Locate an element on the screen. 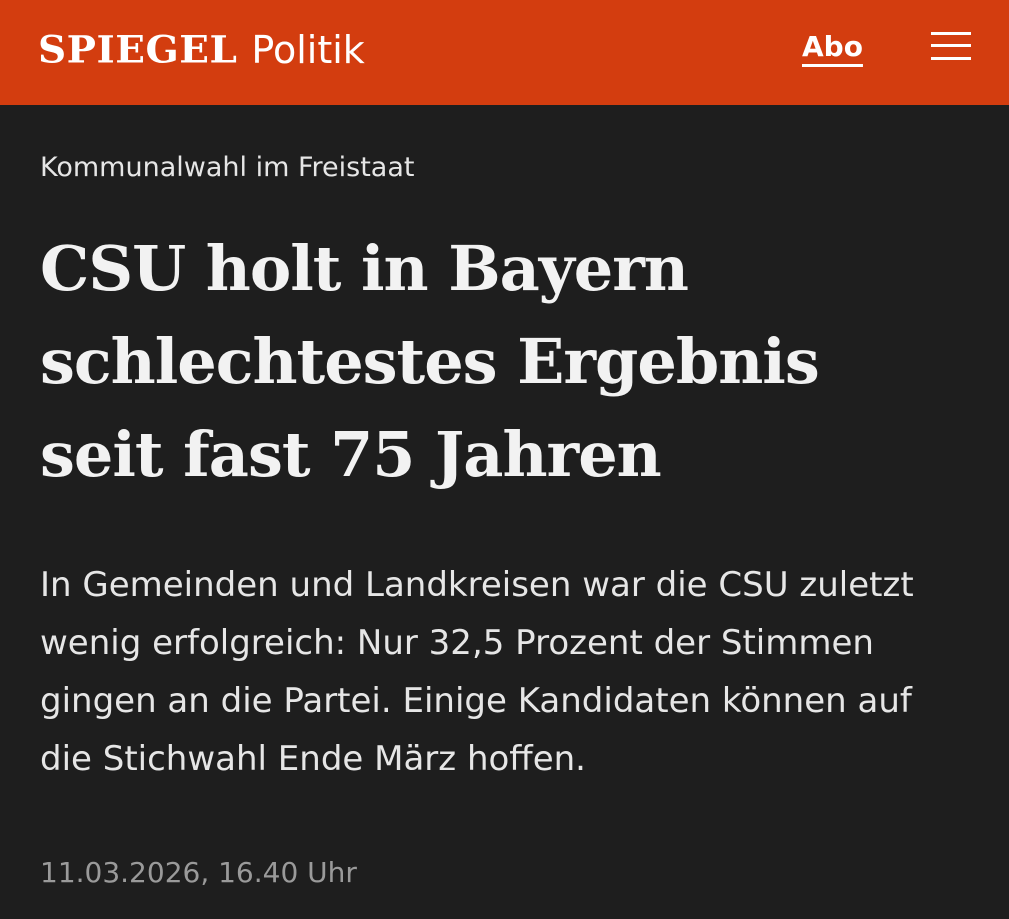 The height and width of the screenshot is (919, 1009). hamburger-menu-icon is located at coordinates (951, 46).